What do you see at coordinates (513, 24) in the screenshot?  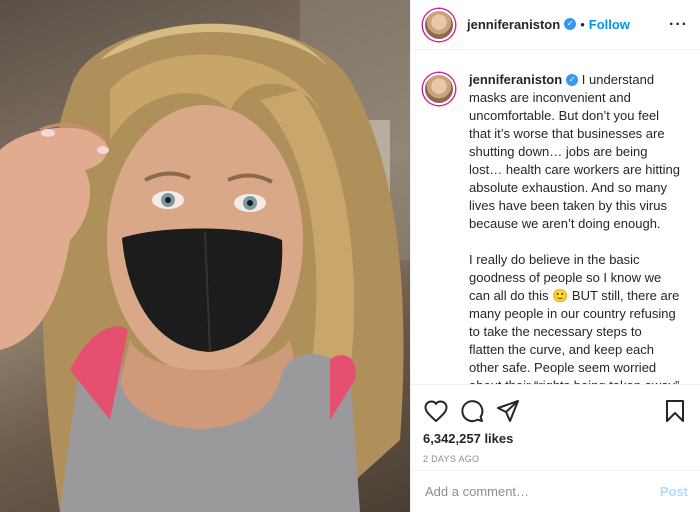 I see `username-link: jenniferaniston` at bounding box center [513, 24].